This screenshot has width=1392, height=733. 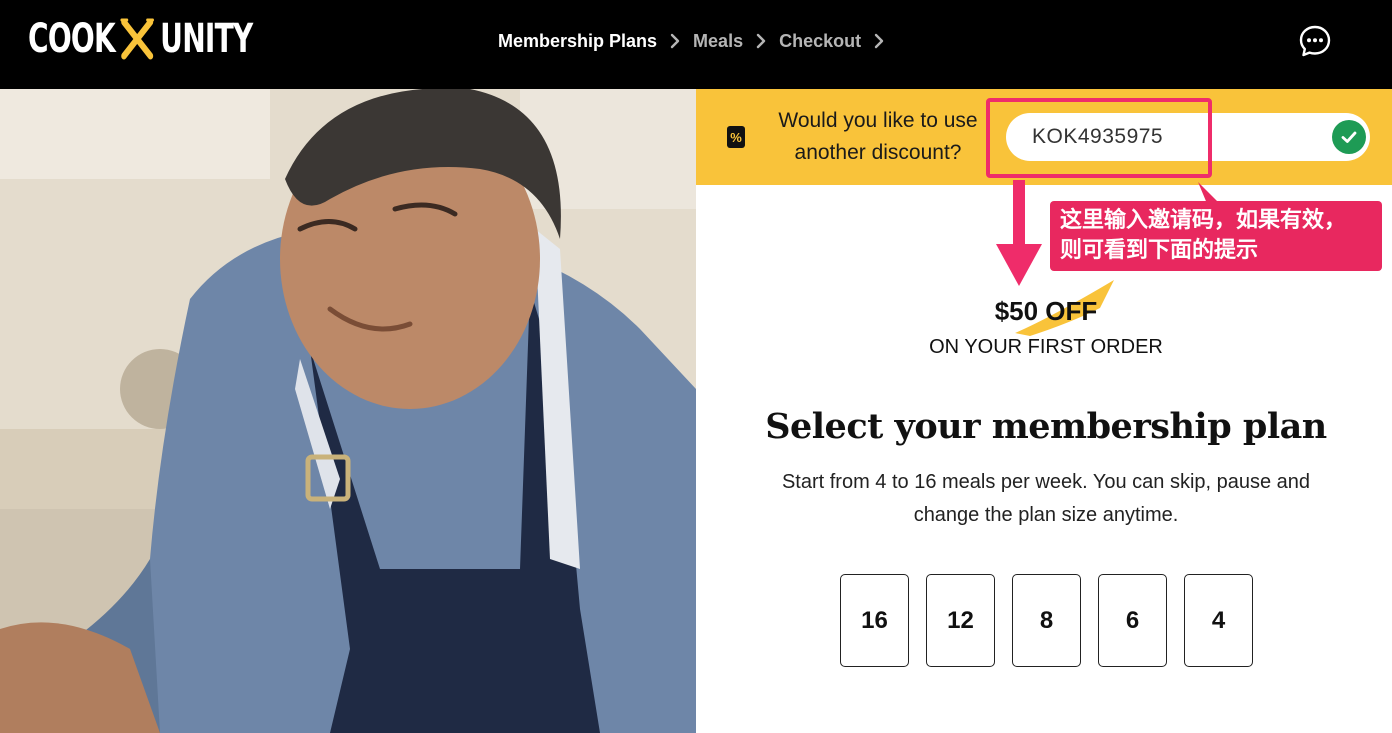 What do you see at coordinates (1132, 620) in the screenshot?
I see `plan-option-6: 6` at bounding box center [1132, 620].